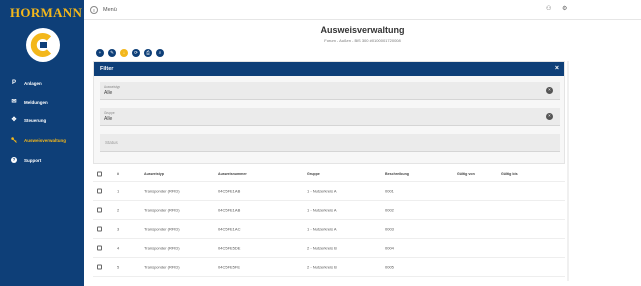 Image resolution: width=641 pixels, height=286 pixels. What do you see at coordinates (362, 40) in the screenshot?
I see `page-subtitle: Forum - Außen - BiS 300 #0100001720008` at bounding box center [362, 40].